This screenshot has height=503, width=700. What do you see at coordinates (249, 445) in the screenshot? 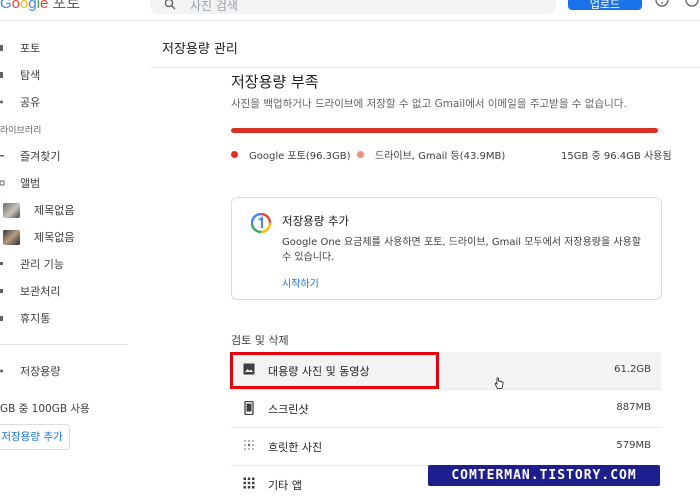
I see `blur-icon` at bounding box center [249, 445].